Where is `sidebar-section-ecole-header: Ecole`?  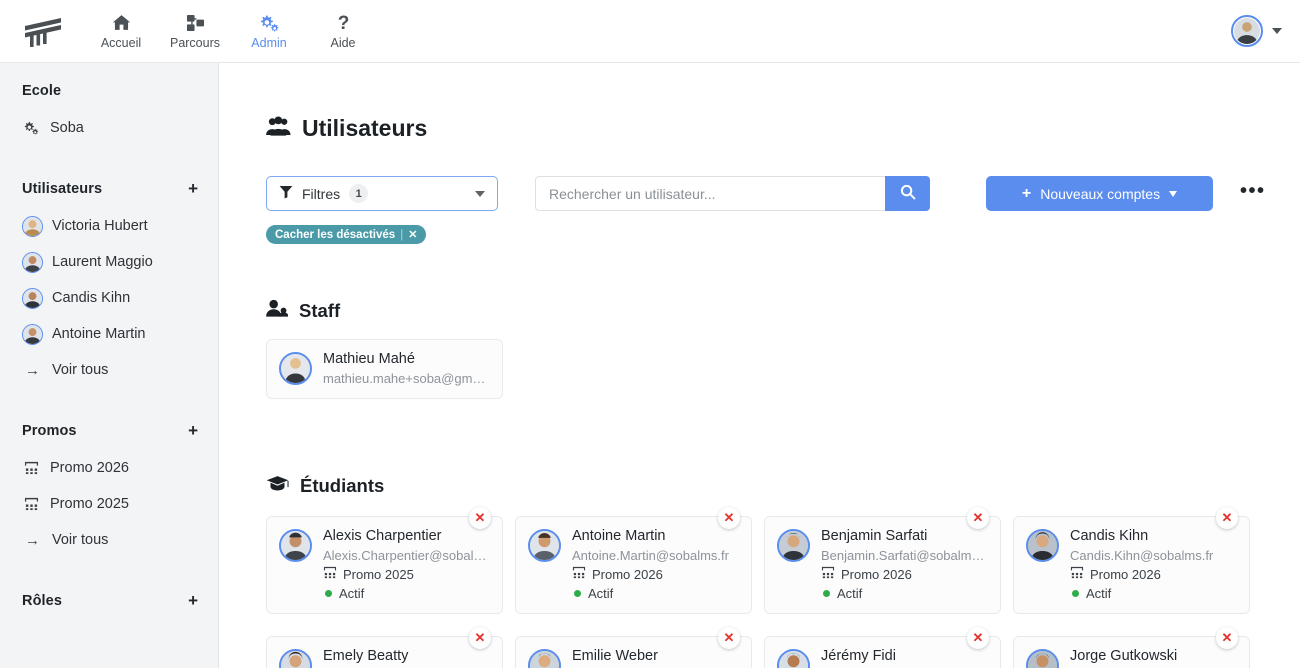 sidebar-section-ecole-header: Ecole is located at coordinates (120, 91).